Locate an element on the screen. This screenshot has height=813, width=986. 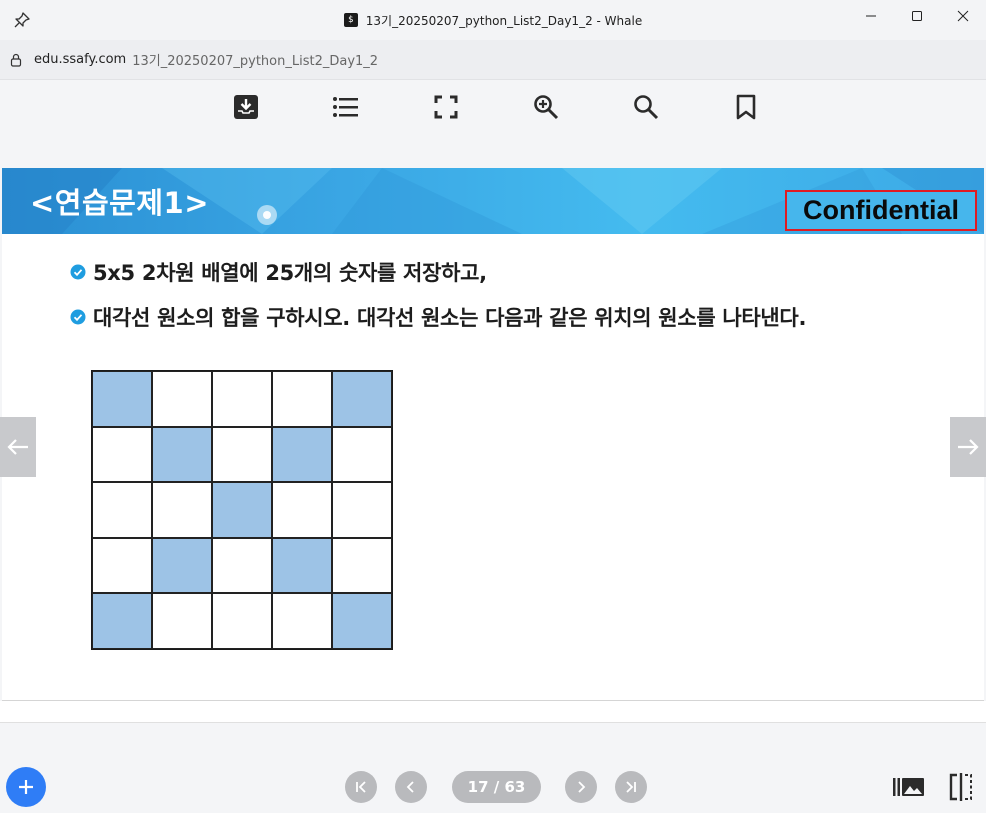
next-page-arrow is located at coordinates (968, 447).